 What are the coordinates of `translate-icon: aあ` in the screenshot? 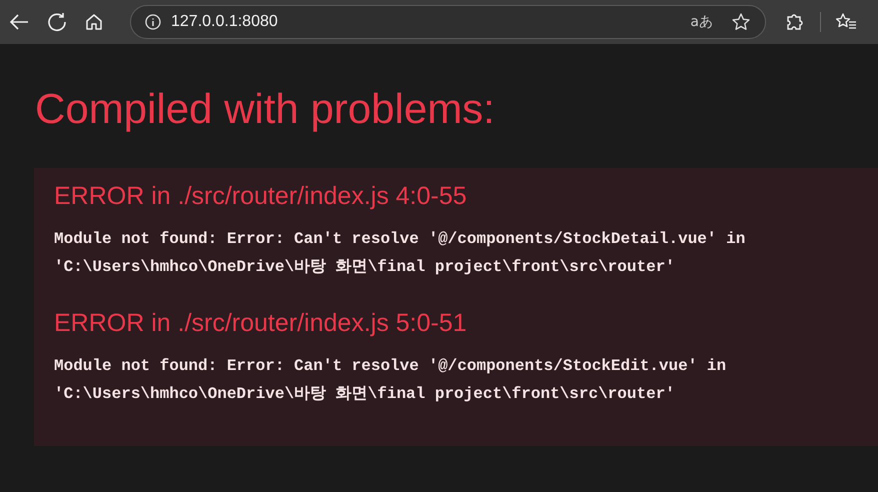 It's located at (701, 22).